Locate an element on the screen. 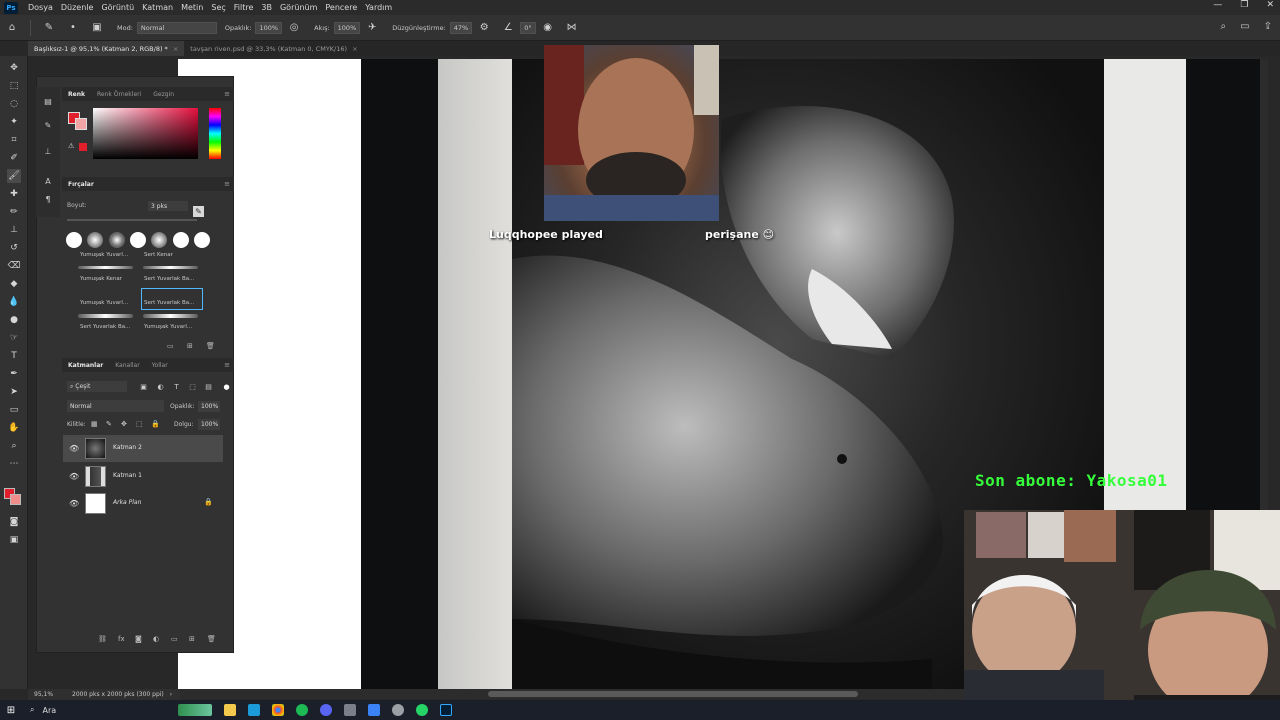  scroll-thumb is located at coordinates (673, 694).